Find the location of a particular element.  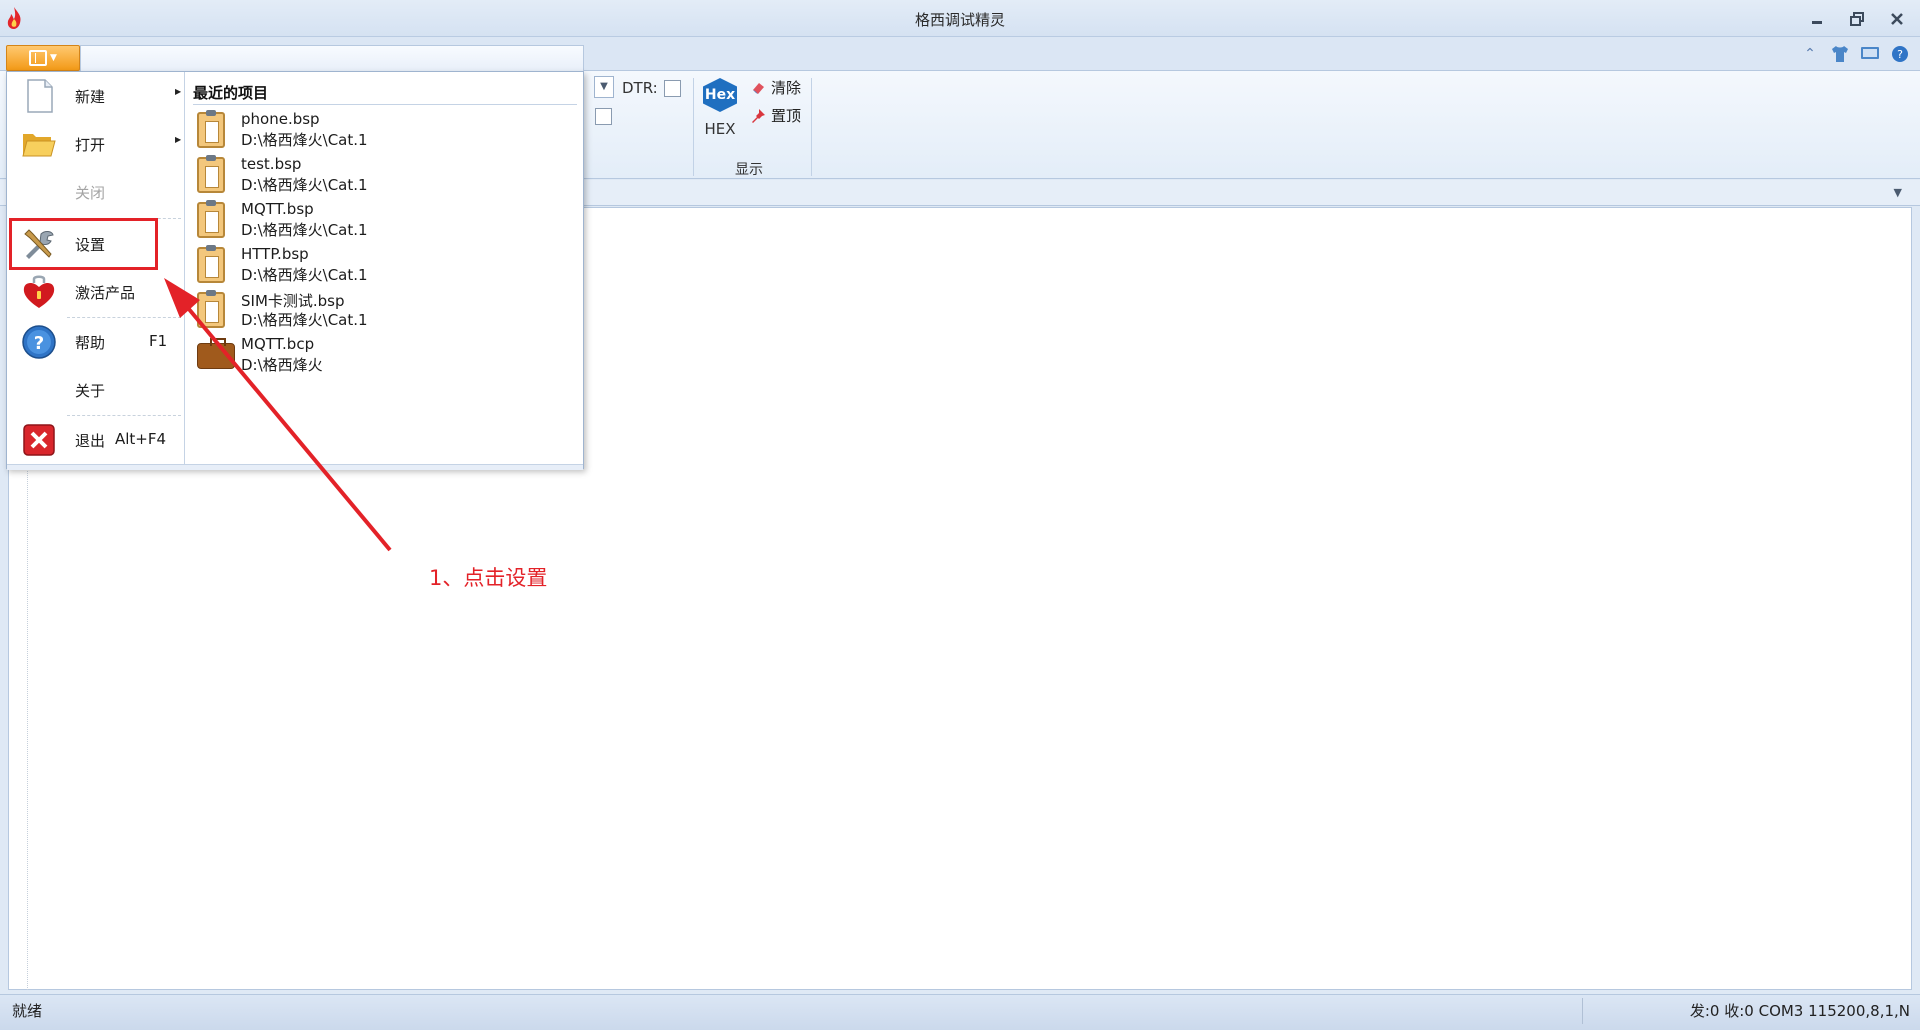

recent-item: MQTT.bcp D:\格西烽火 is located at coordinates (383, 355).